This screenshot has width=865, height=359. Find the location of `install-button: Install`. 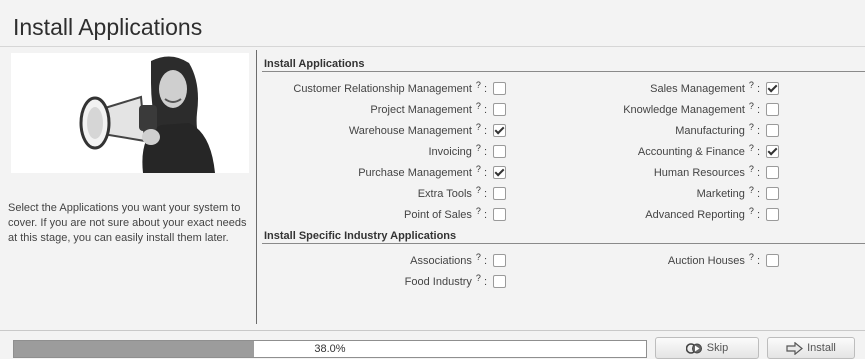

install-button: Install is located at coordinates (811, 348).